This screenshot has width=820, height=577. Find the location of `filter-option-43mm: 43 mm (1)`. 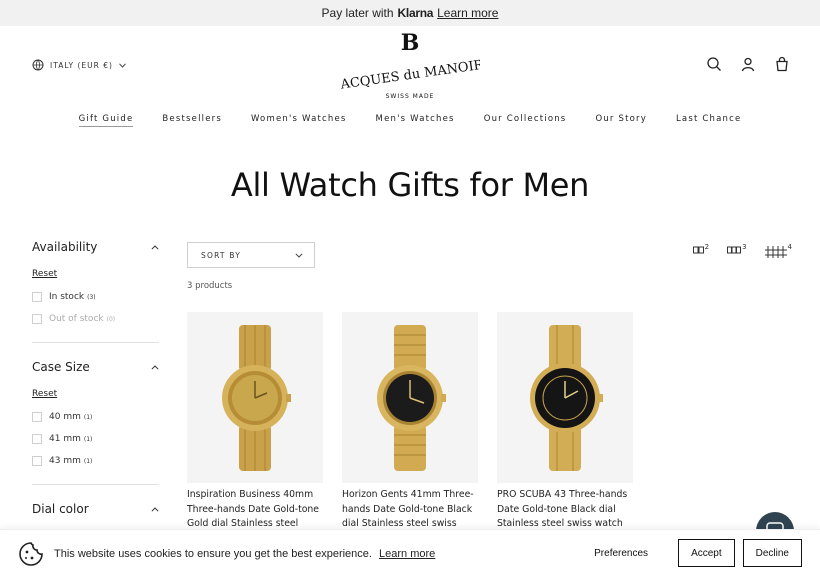

filter-option-43mm: 43 mm (1) is located at coordinates (95, 461).